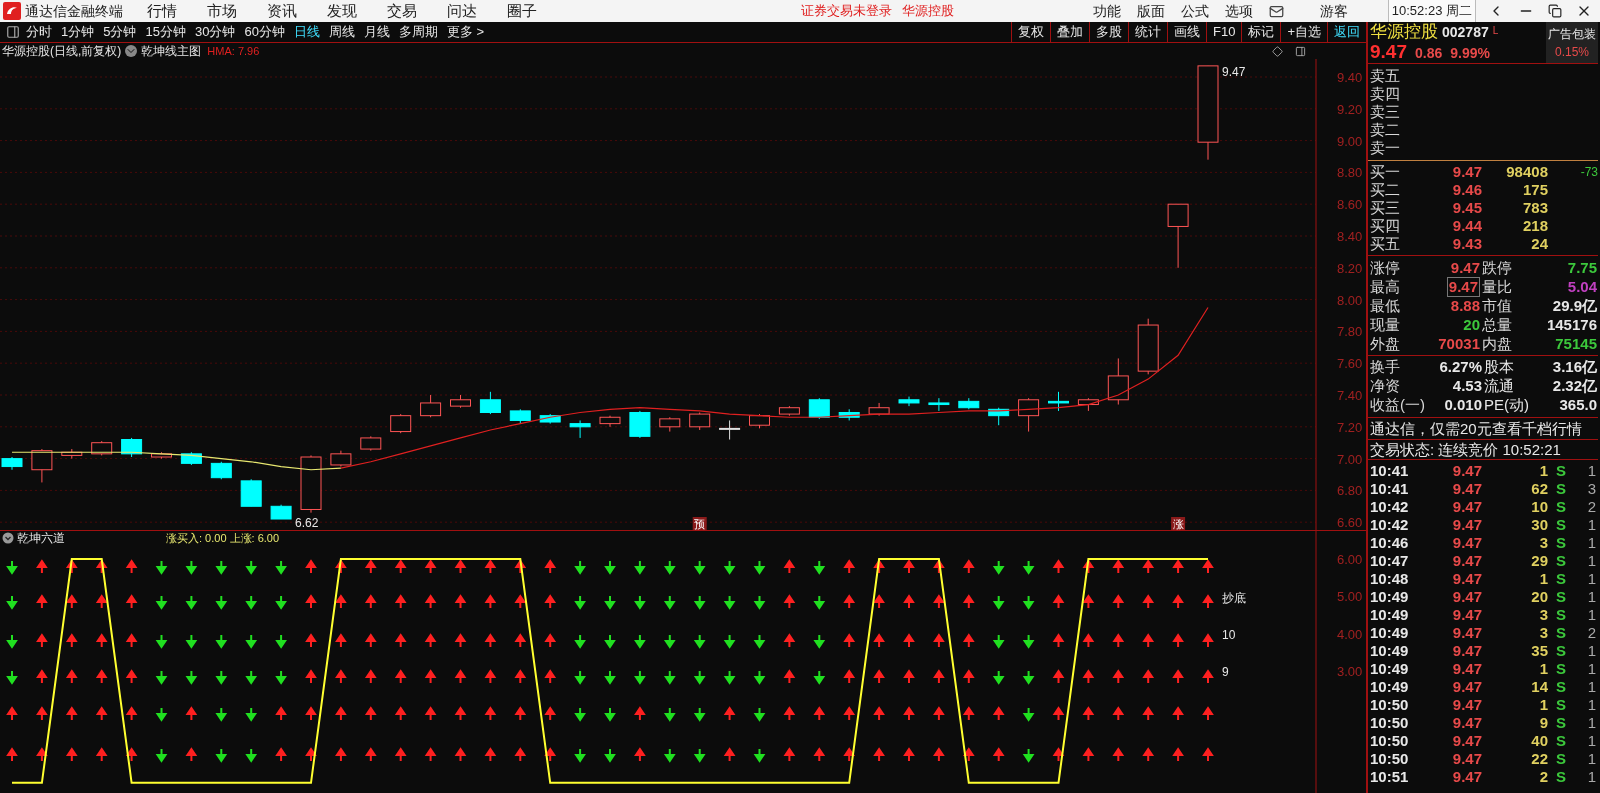 The height and width of the screenshot is (793, 1600). Describe the element at coordinates (1390, 489) in the screenshot. I see `tick-time: 10:41` at that location.